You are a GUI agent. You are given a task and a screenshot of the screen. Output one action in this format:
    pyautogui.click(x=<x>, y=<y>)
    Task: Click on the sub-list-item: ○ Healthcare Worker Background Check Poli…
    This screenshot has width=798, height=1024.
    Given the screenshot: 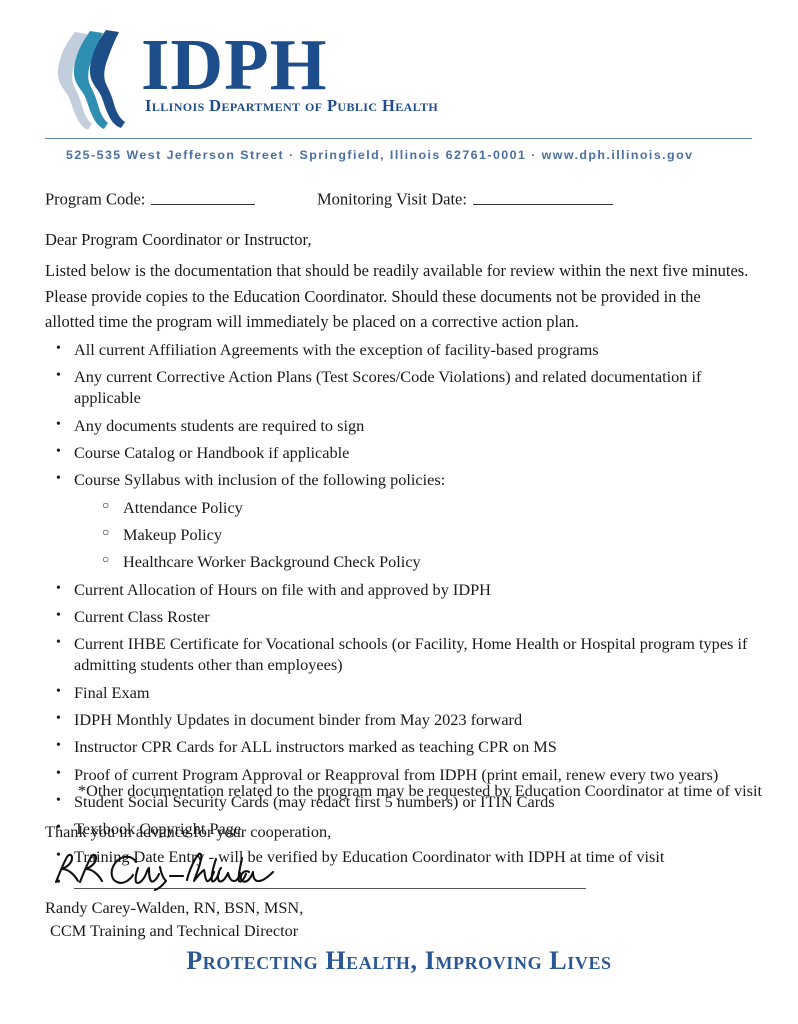 What is the action you would take?
    pyautogui.click(x=398, y=562)
    